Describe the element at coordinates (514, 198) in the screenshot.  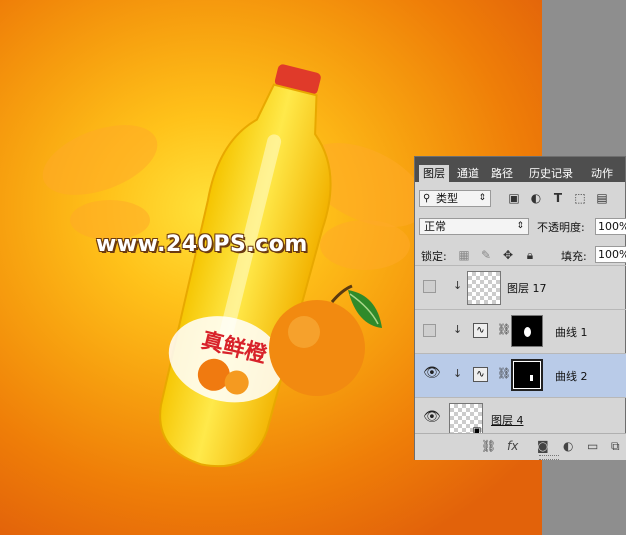
I see `filter-pixel-icon: ▣` at that location.